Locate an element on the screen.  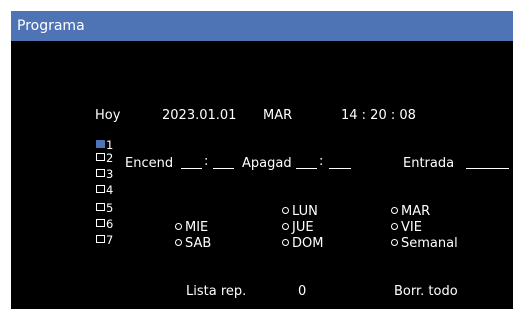
slot-5: 5 is located at coordinates (104, 208).